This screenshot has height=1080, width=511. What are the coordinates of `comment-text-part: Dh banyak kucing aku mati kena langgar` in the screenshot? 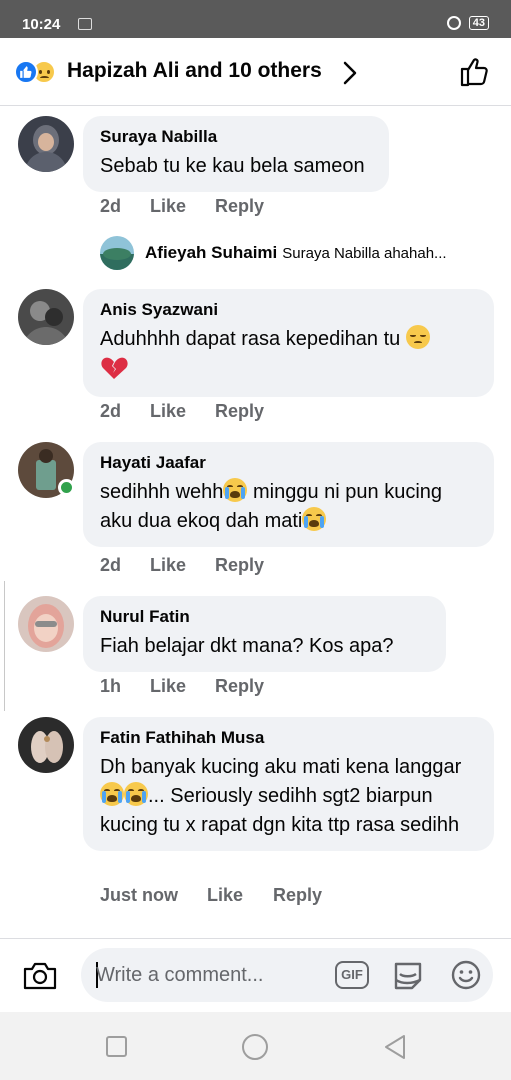 It's located at (281, 767).